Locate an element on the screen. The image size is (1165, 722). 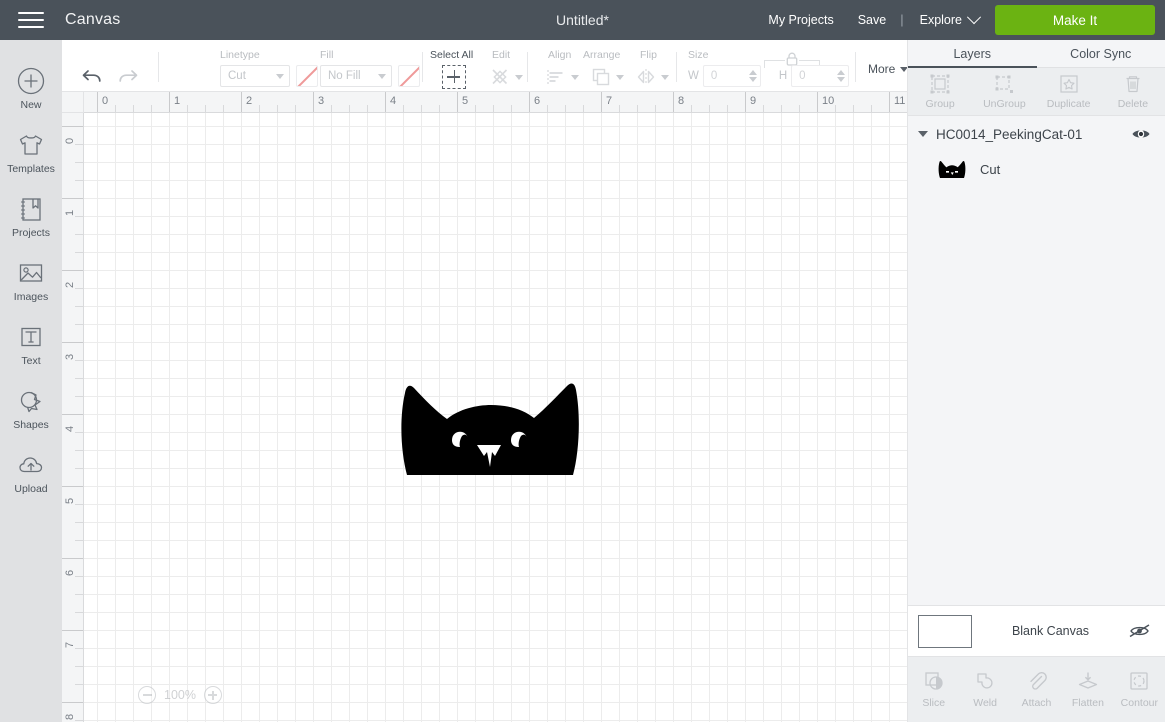
app-title: Canvas is located at coordinates (93, 19).